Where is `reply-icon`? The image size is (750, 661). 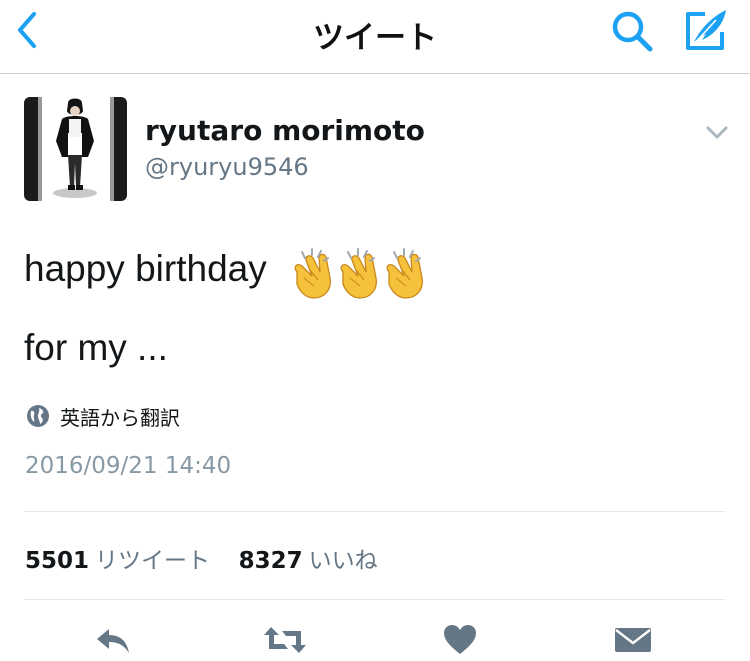
reply-icon is located at coordinates (113, 641).